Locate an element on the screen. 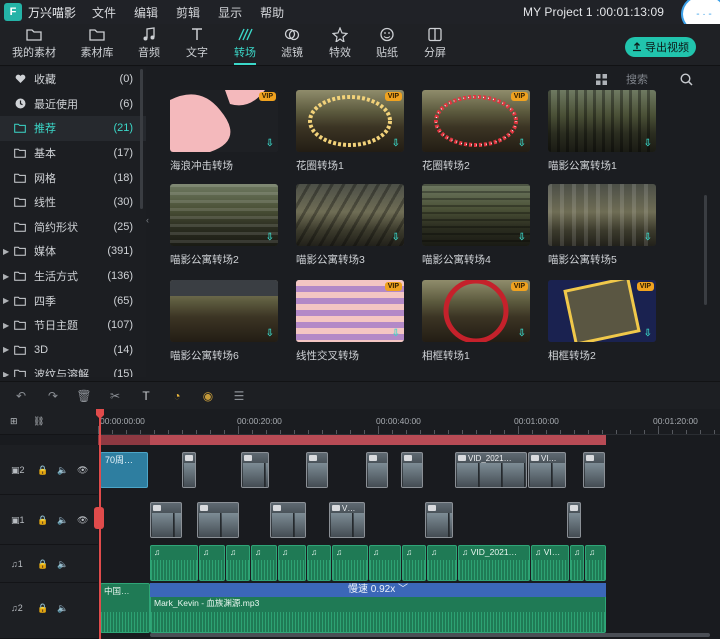 The width and height of the screenshot is (720, 639). menu-view: 显示 is located at coordinates (230, 12).